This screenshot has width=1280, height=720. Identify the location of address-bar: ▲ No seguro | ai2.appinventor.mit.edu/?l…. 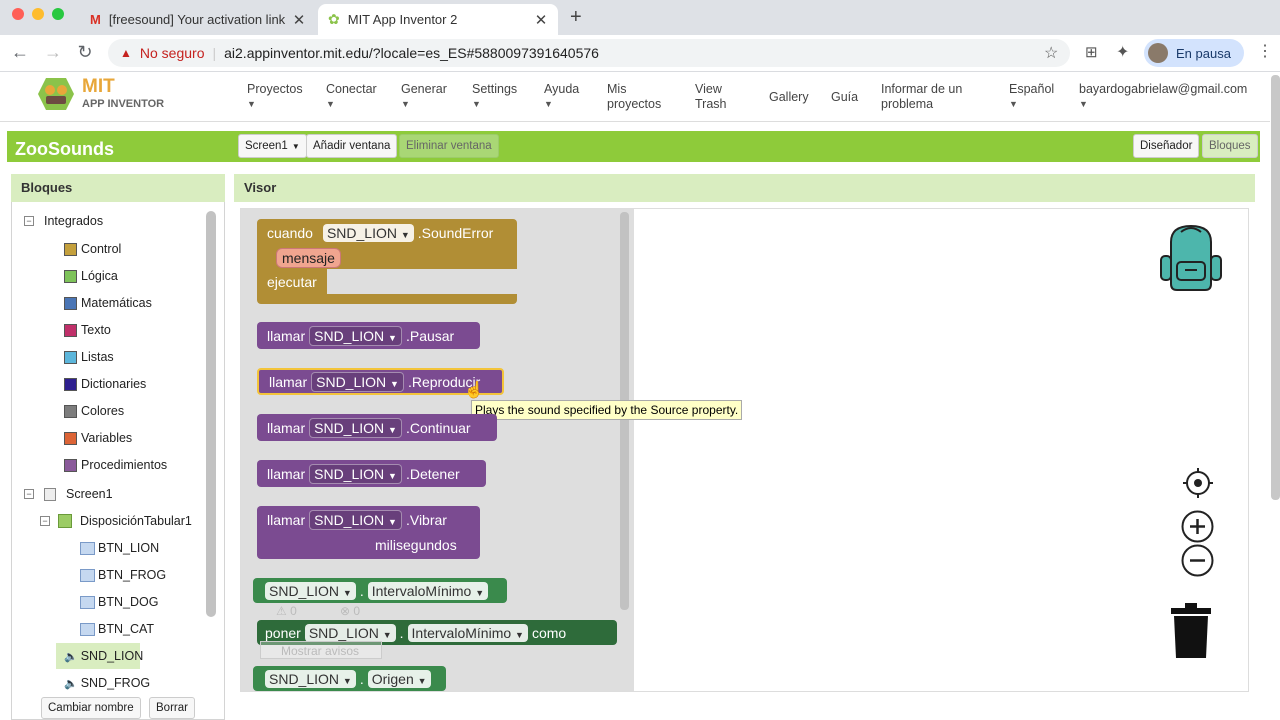
(589, 53).